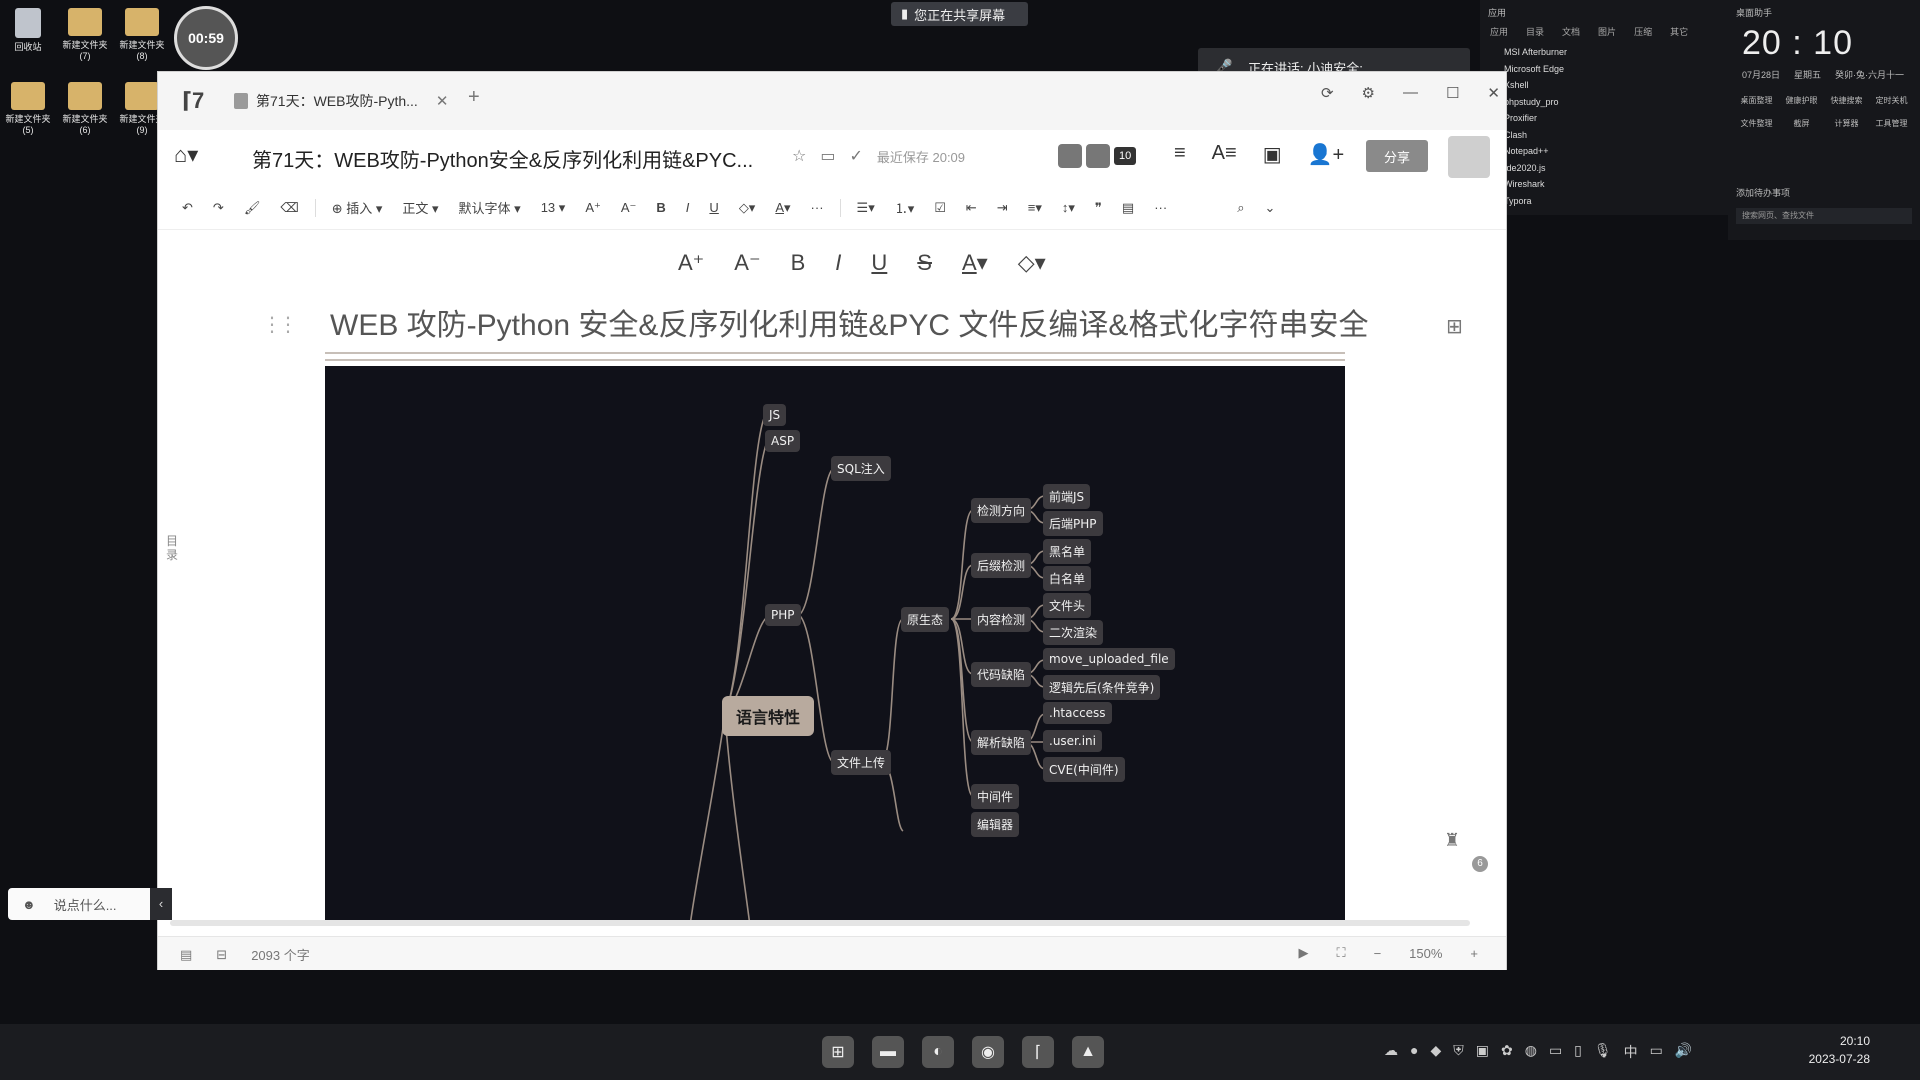 The image size is (1920, 1080). Describe the element at coordinates (827, 156) in the screenshot. I see `folder-icon: ▭` at that location.